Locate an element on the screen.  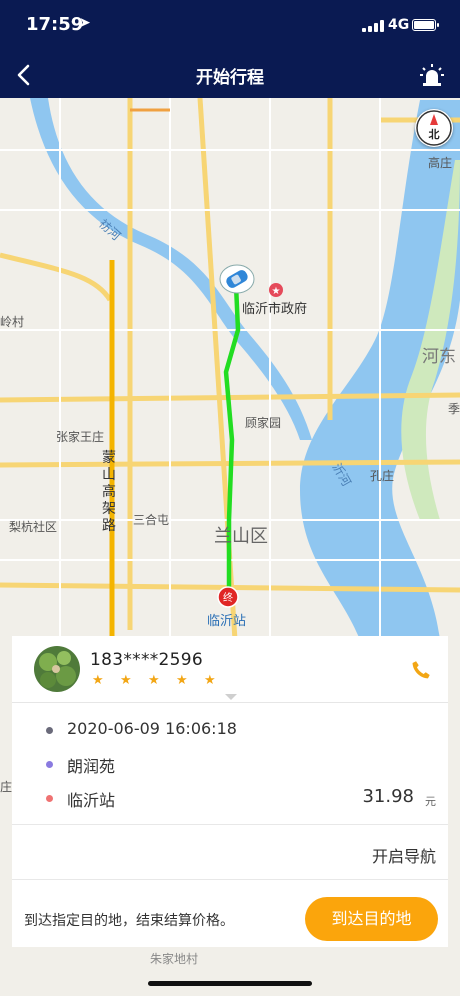
map-label-highway: 蒙山高架路 is located at coordinates (109, 492).